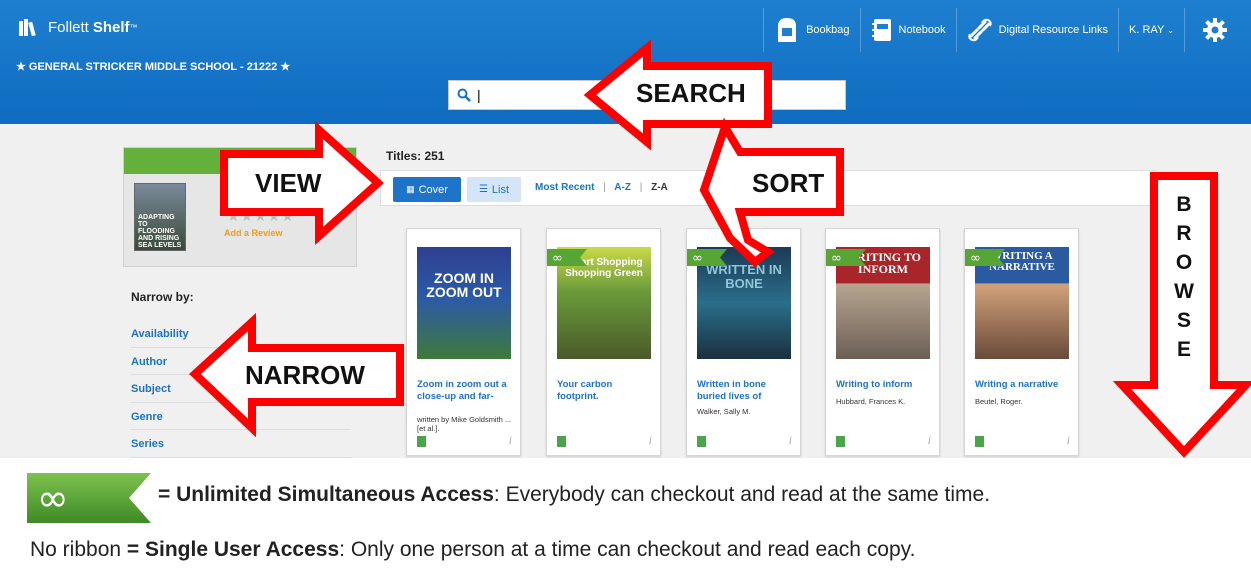 This screenshot has height=571, width=1251. Describe the element at coordinates (1023, 385) in the screenshot. I see `book-title: Writing a narrative` at that location.